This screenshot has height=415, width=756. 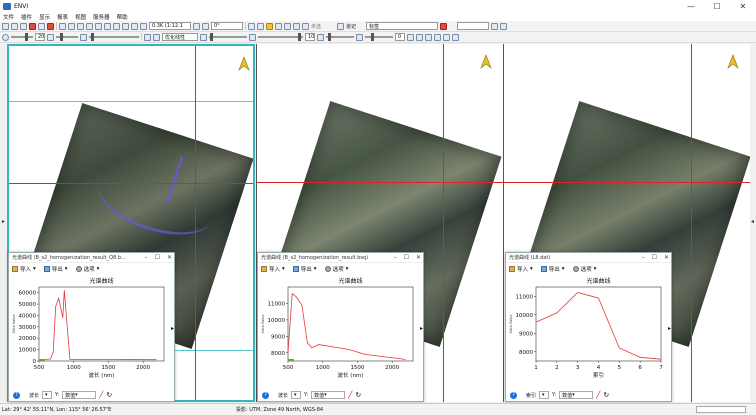 What do you see at coordinates (170, 26) in the screenshot?
I see `zoom-select: 0.3K (1:12.1` at bounding box center [170, 26].